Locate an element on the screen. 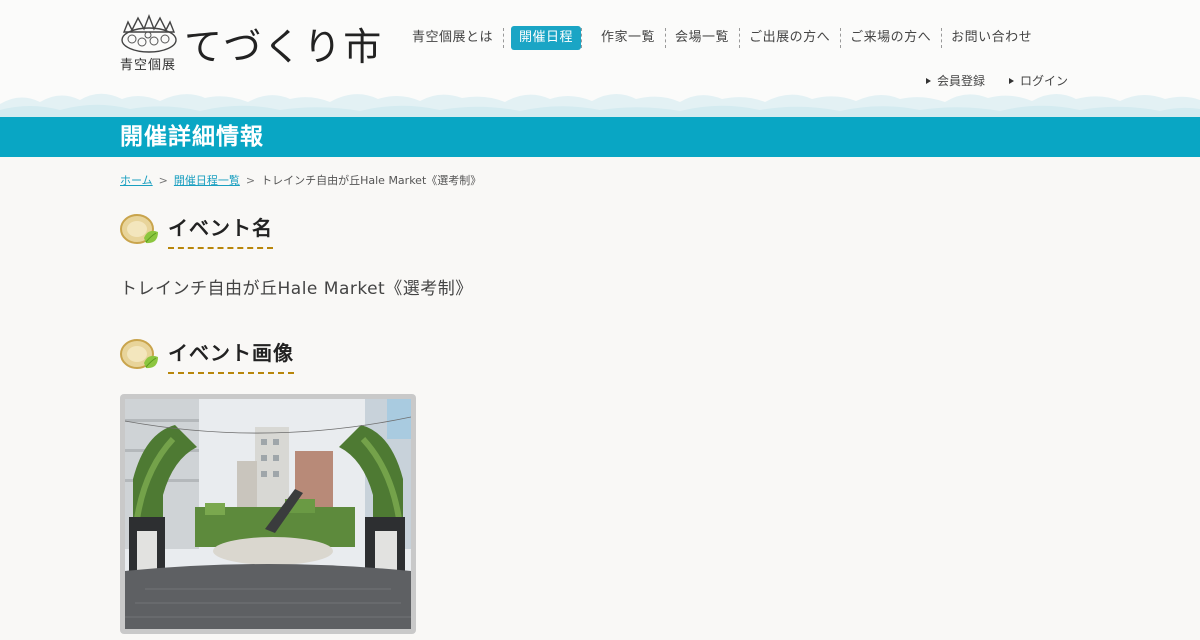 The image size is (1200, 640). member-nav: 会員登録 ログイン is located at coordinates (996, 80).